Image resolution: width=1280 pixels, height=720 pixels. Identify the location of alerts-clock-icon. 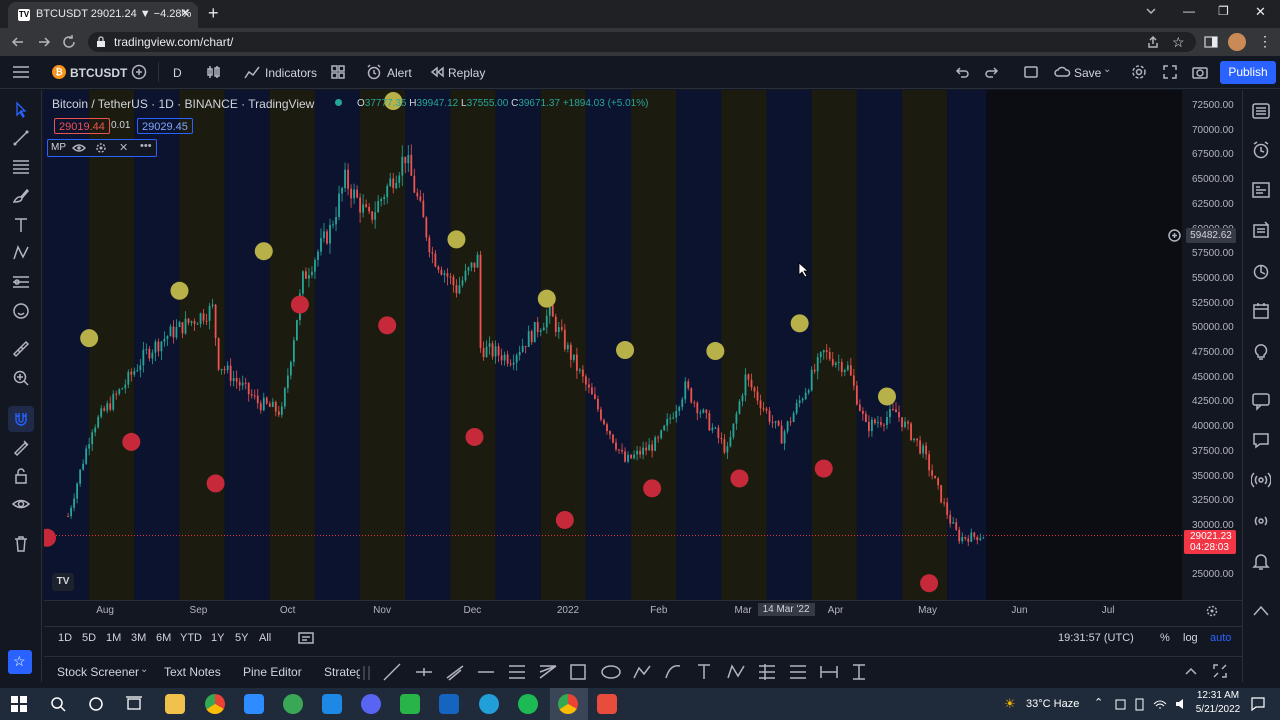
(1261, 150).